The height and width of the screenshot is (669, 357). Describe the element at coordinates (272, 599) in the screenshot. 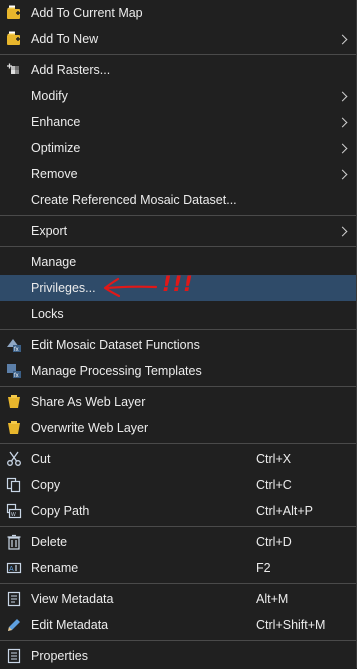

I see `shortcut-label: Alt+M` at that location.